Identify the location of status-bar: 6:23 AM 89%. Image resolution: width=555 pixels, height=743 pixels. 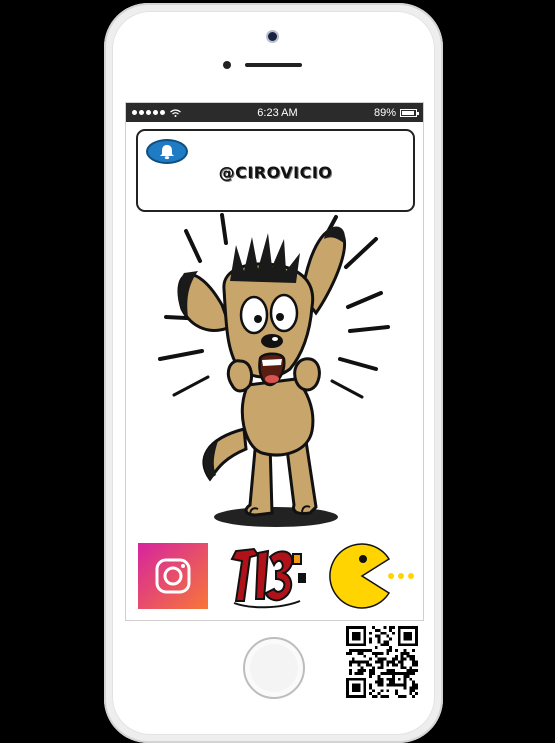
(274, 112).